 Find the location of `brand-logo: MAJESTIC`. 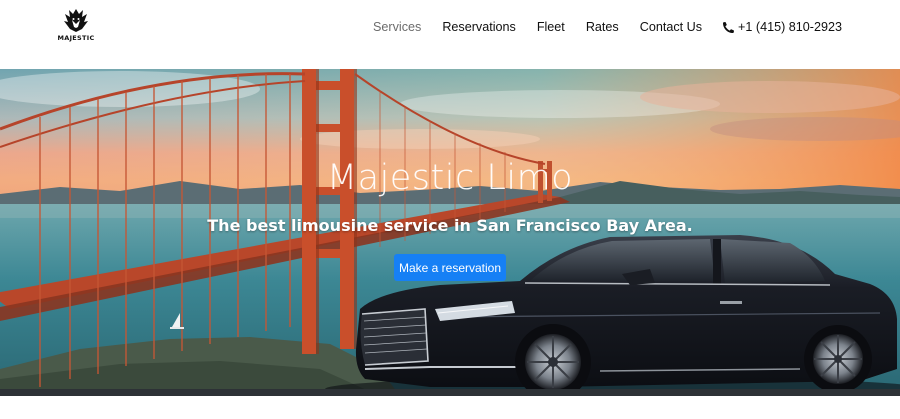

brand-logo: MAJESTIC is located at coordinates (76, 27).